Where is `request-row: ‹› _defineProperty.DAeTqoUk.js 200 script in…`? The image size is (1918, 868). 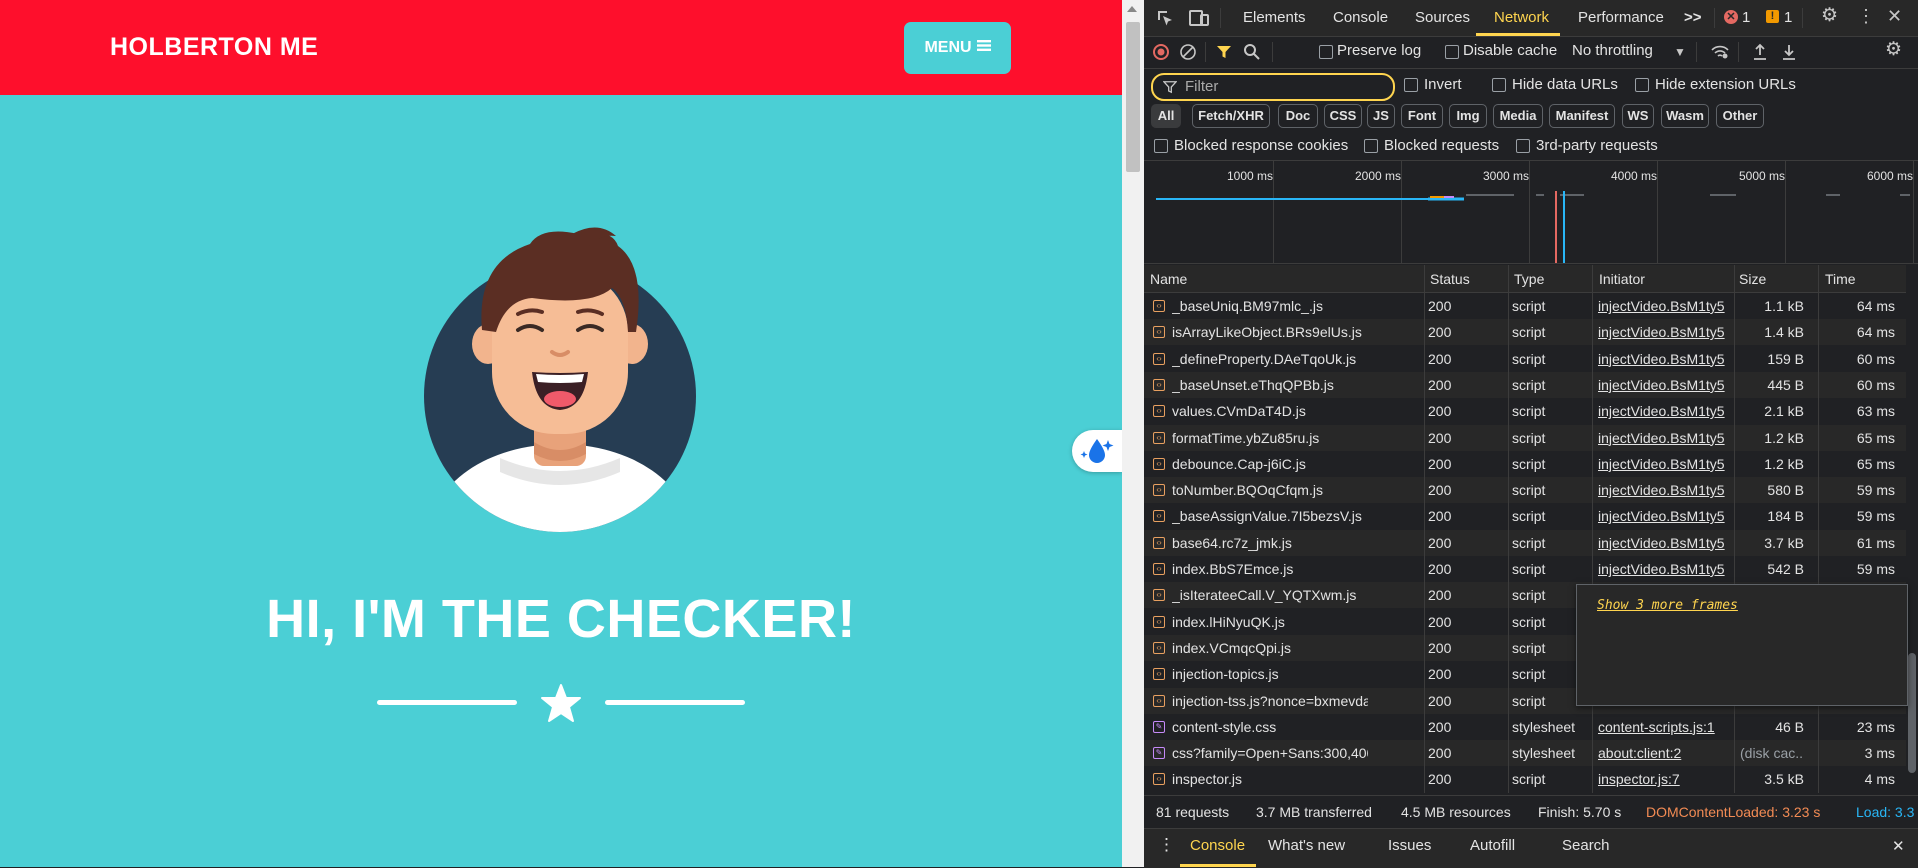
request-row: ‹› _defineProperty.DAeTqoUk.js 200 script in… is located at coordinates (1525, 359).